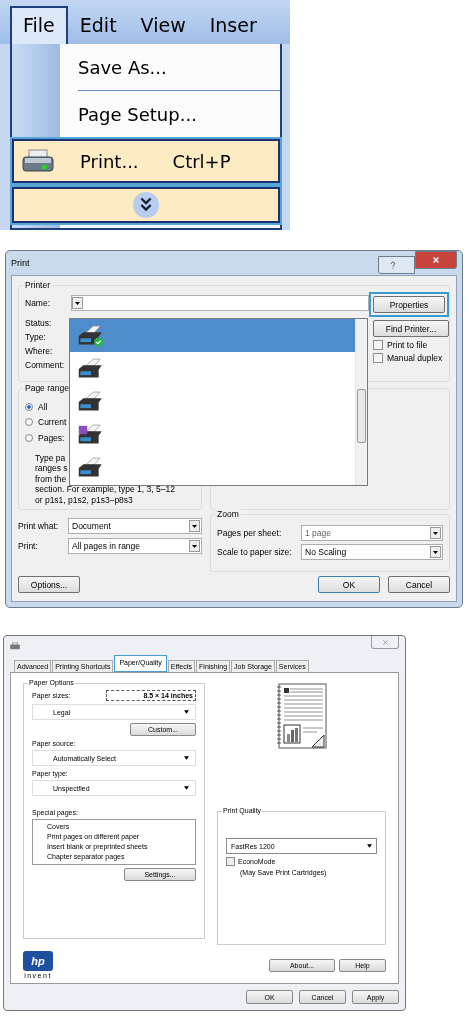 Image resolution: width=469 pixels, height=1016 pixels. Describe the element at coordinates (146, 161) in the screenshot. I see `menu-item: Print... Ctrl+P` at that location.